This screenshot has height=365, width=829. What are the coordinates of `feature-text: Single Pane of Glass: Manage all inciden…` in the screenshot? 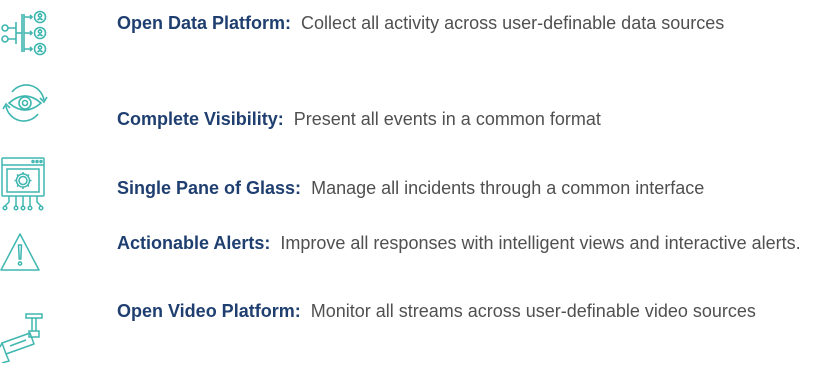 It's located at (467, 188).